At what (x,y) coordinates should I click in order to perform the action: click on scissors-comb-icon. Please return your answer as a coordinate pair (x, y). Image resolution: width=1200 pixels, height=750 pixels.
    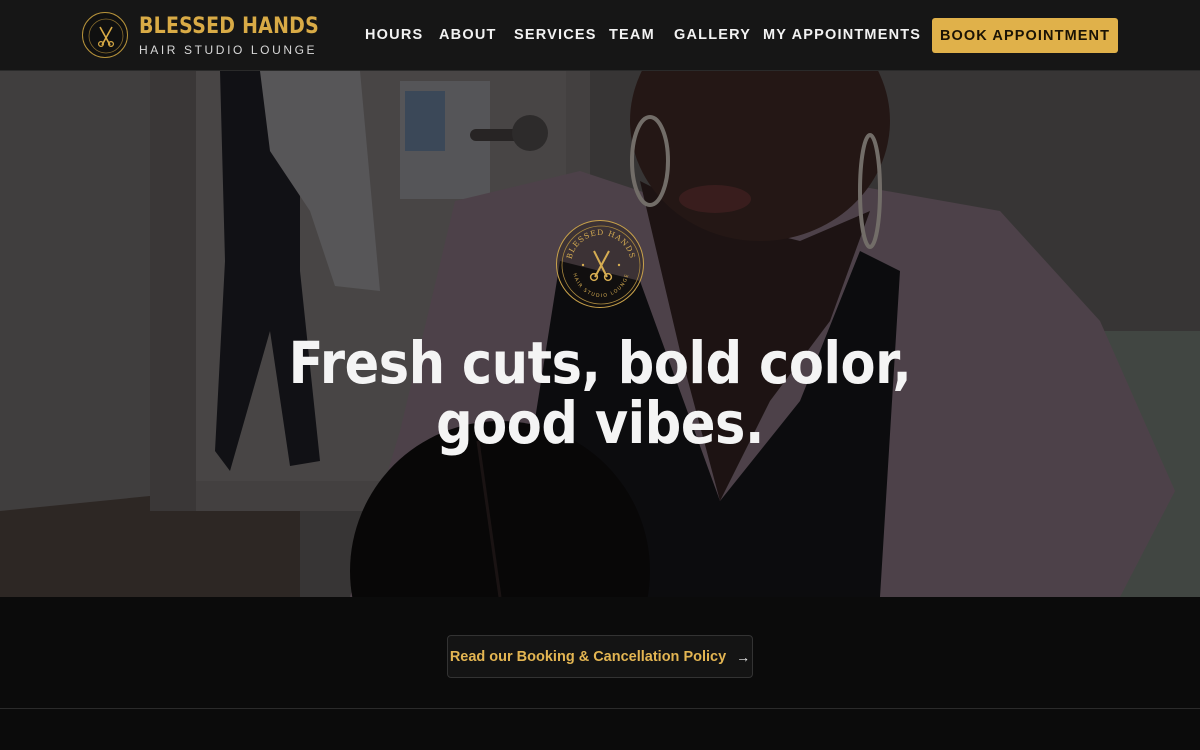
    Looking at the image, I should click on (106, 36).